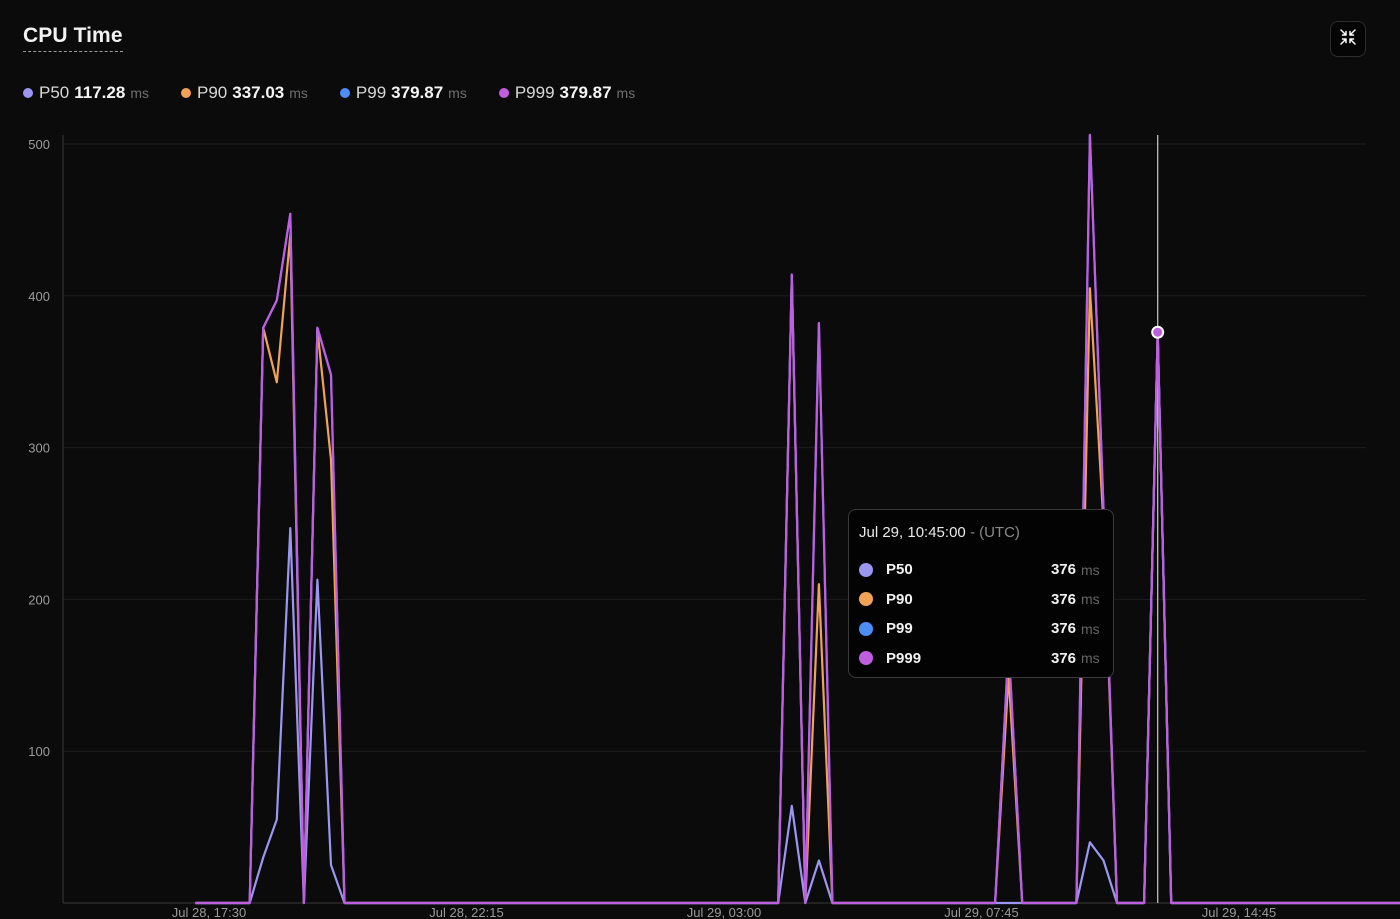 The image size is (1400, 919). What do you see at coordinates (981, 570) in the screenshot?
I see `tooltip-row-p50: P50 376 ms` at bounding box center [981, 570].